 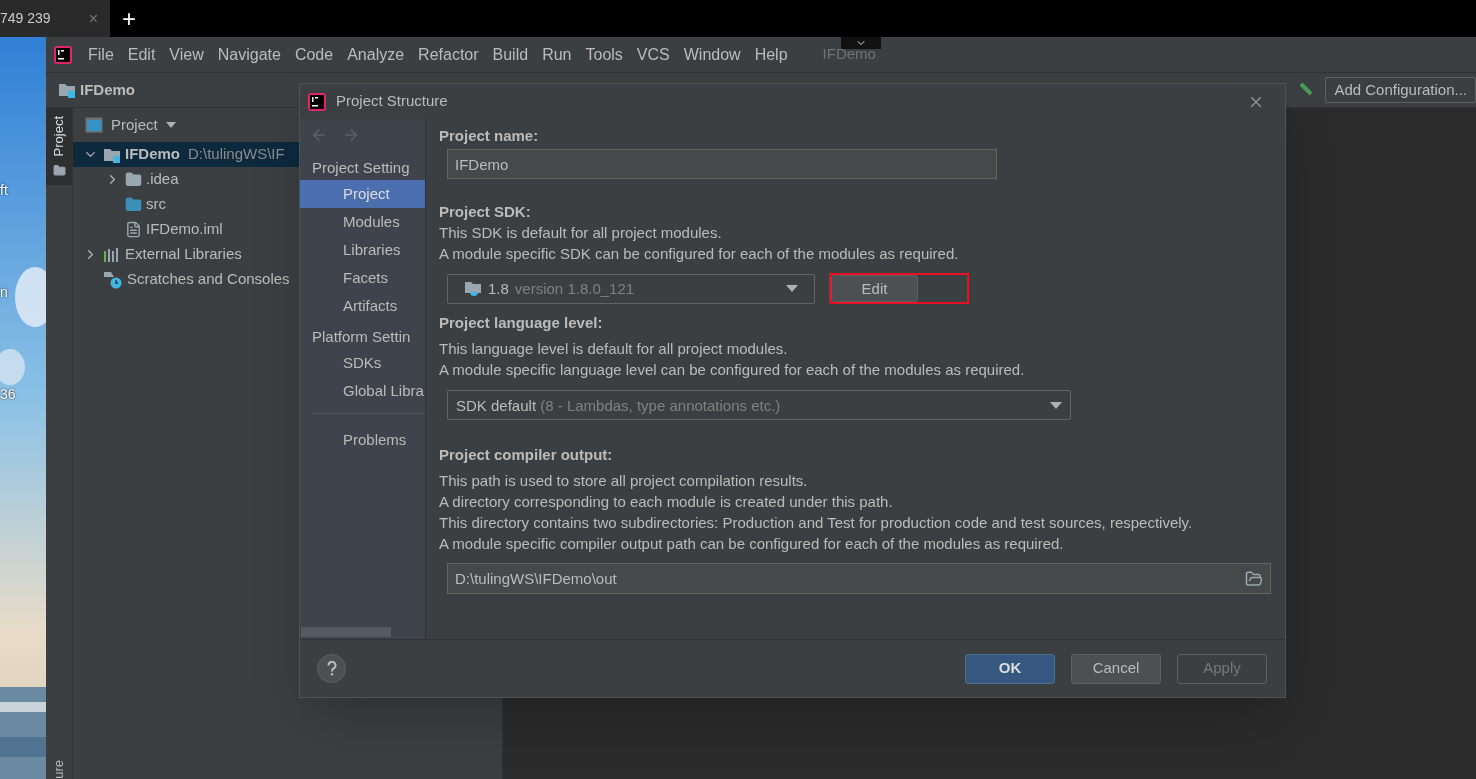 I want to click on sidebar-item: Project, so click(x=362, y=194).